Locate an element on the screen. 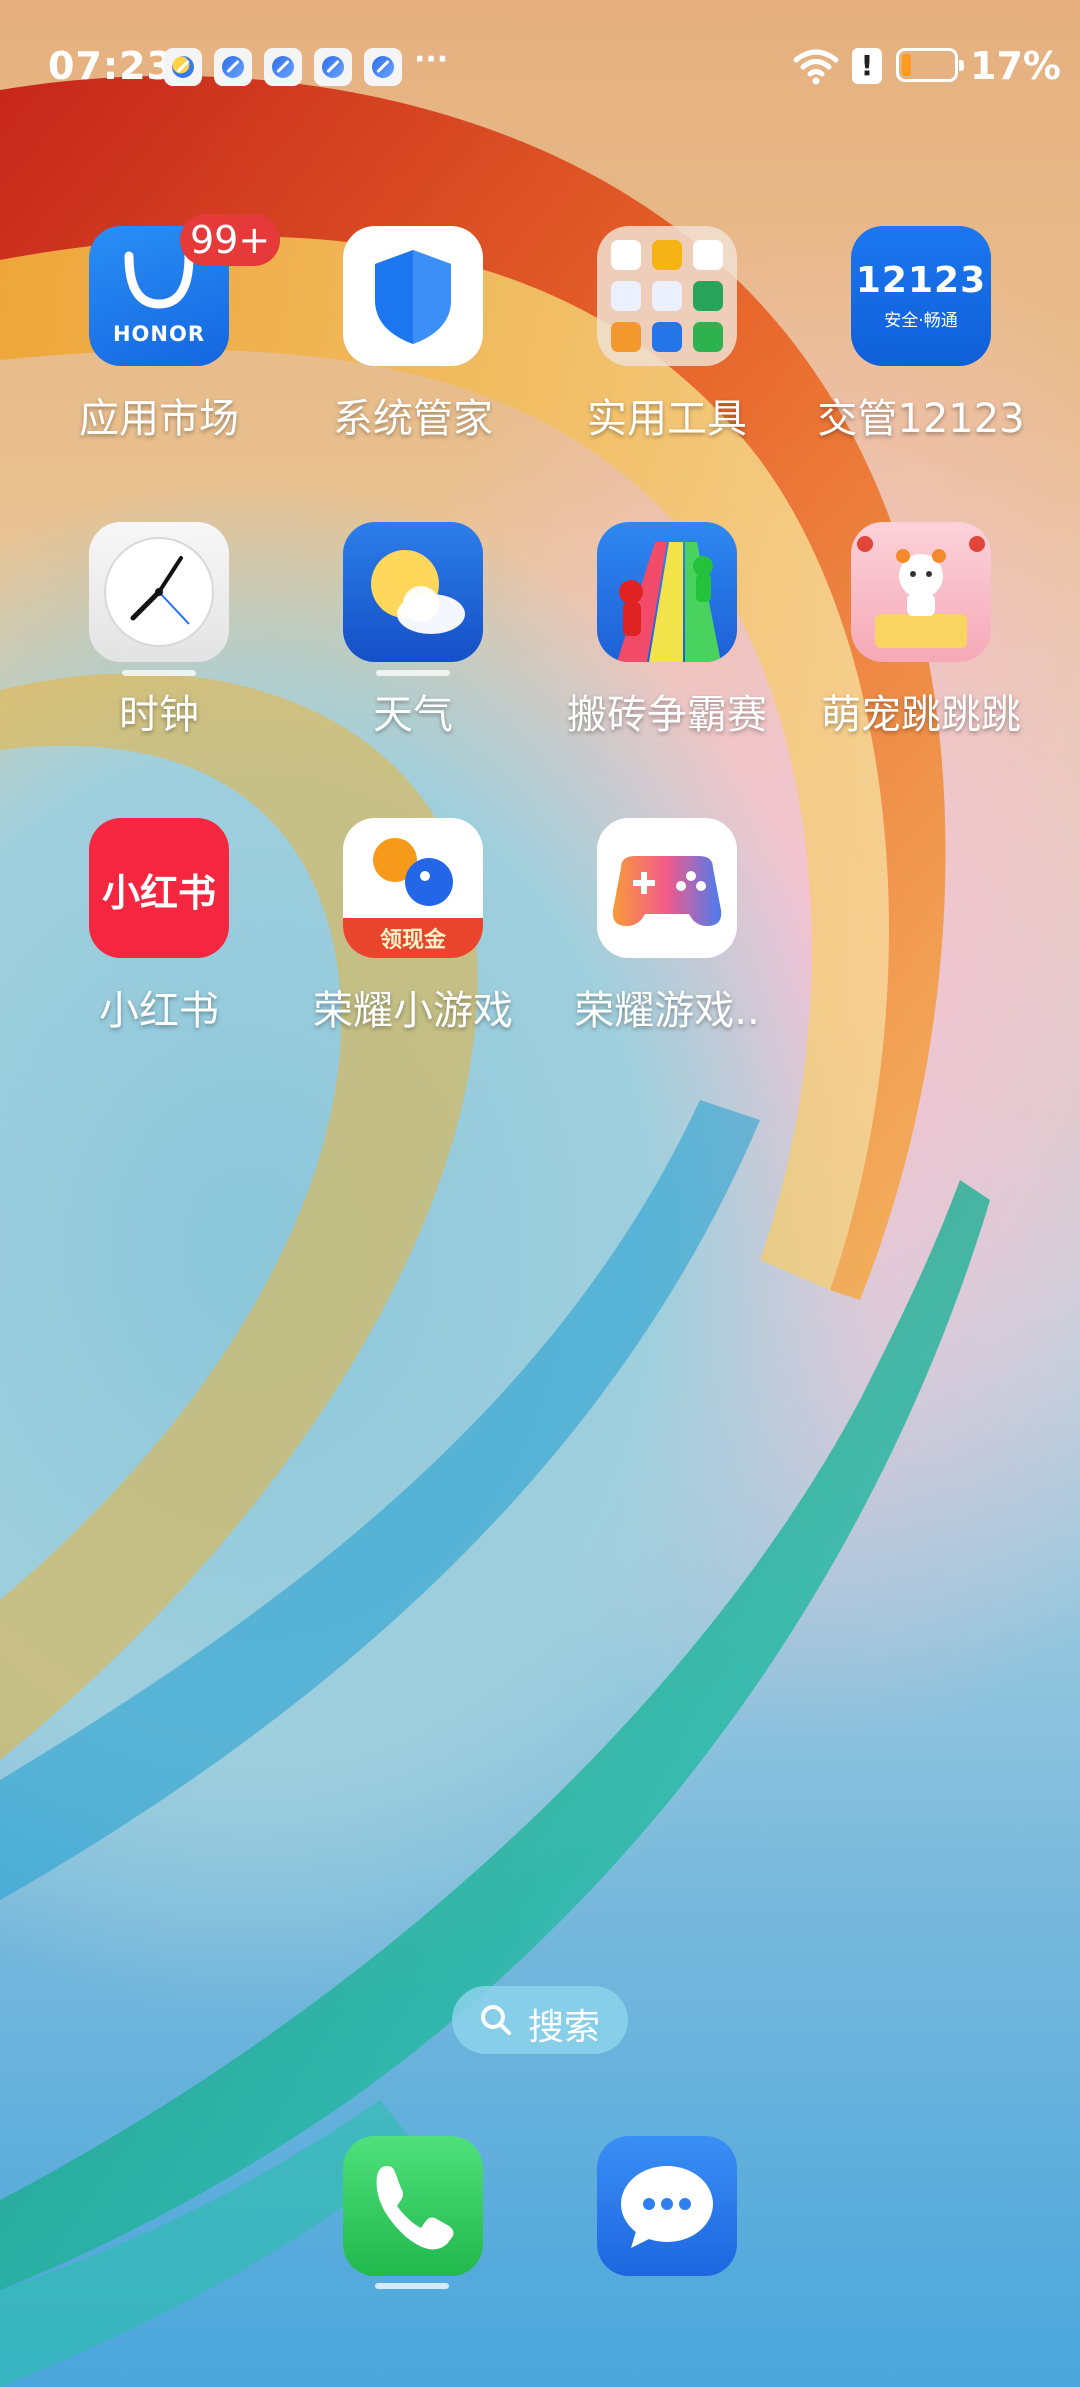 The width and height of the screenshot is (1080, 2387). app-label: 实用工具 is located at coordinates (667, 419).